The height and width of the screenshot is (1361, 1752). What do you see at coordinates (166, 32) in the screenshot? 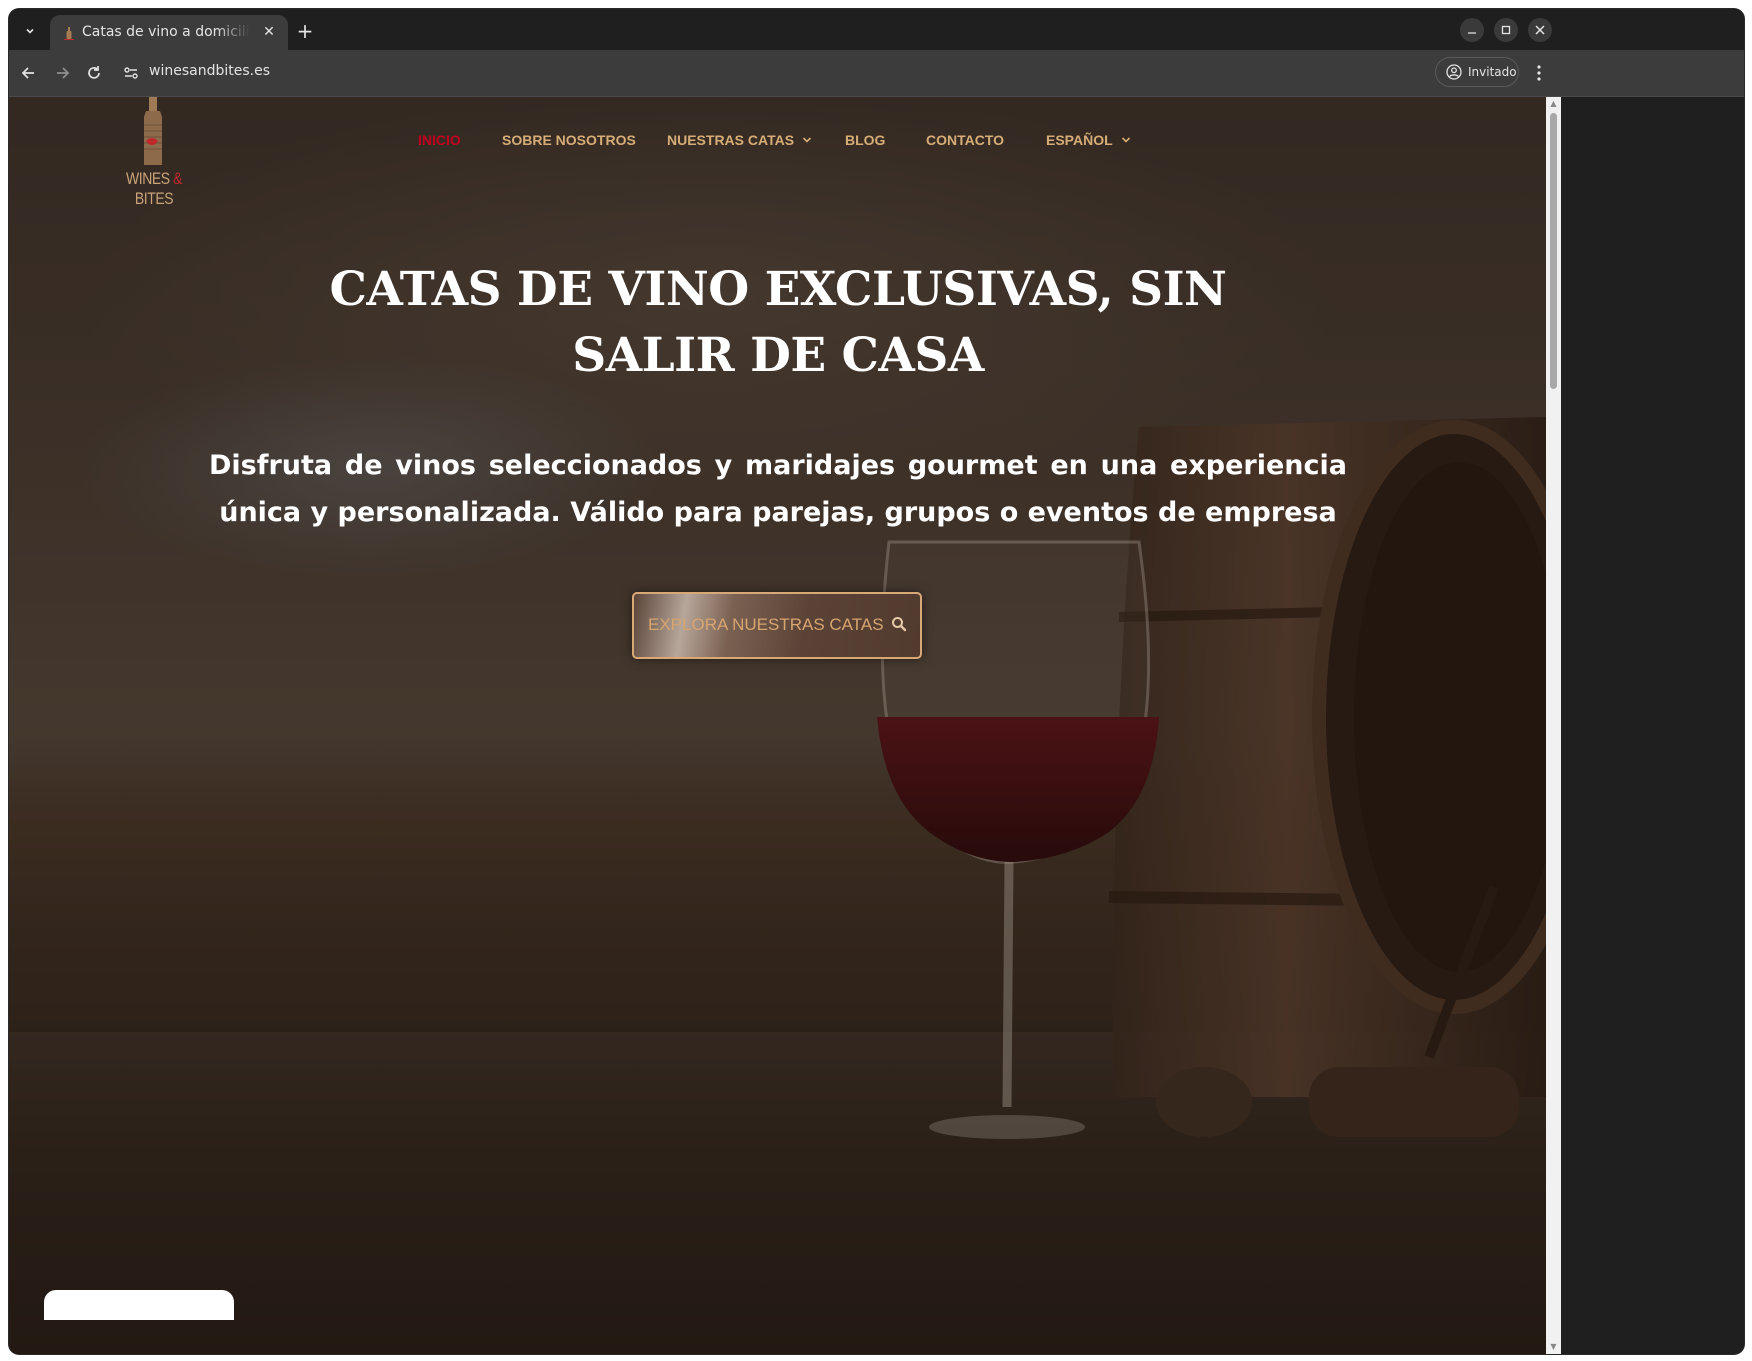
I see `tab-title: Catas de vino a domicilio` at bounding box center [166, 32].